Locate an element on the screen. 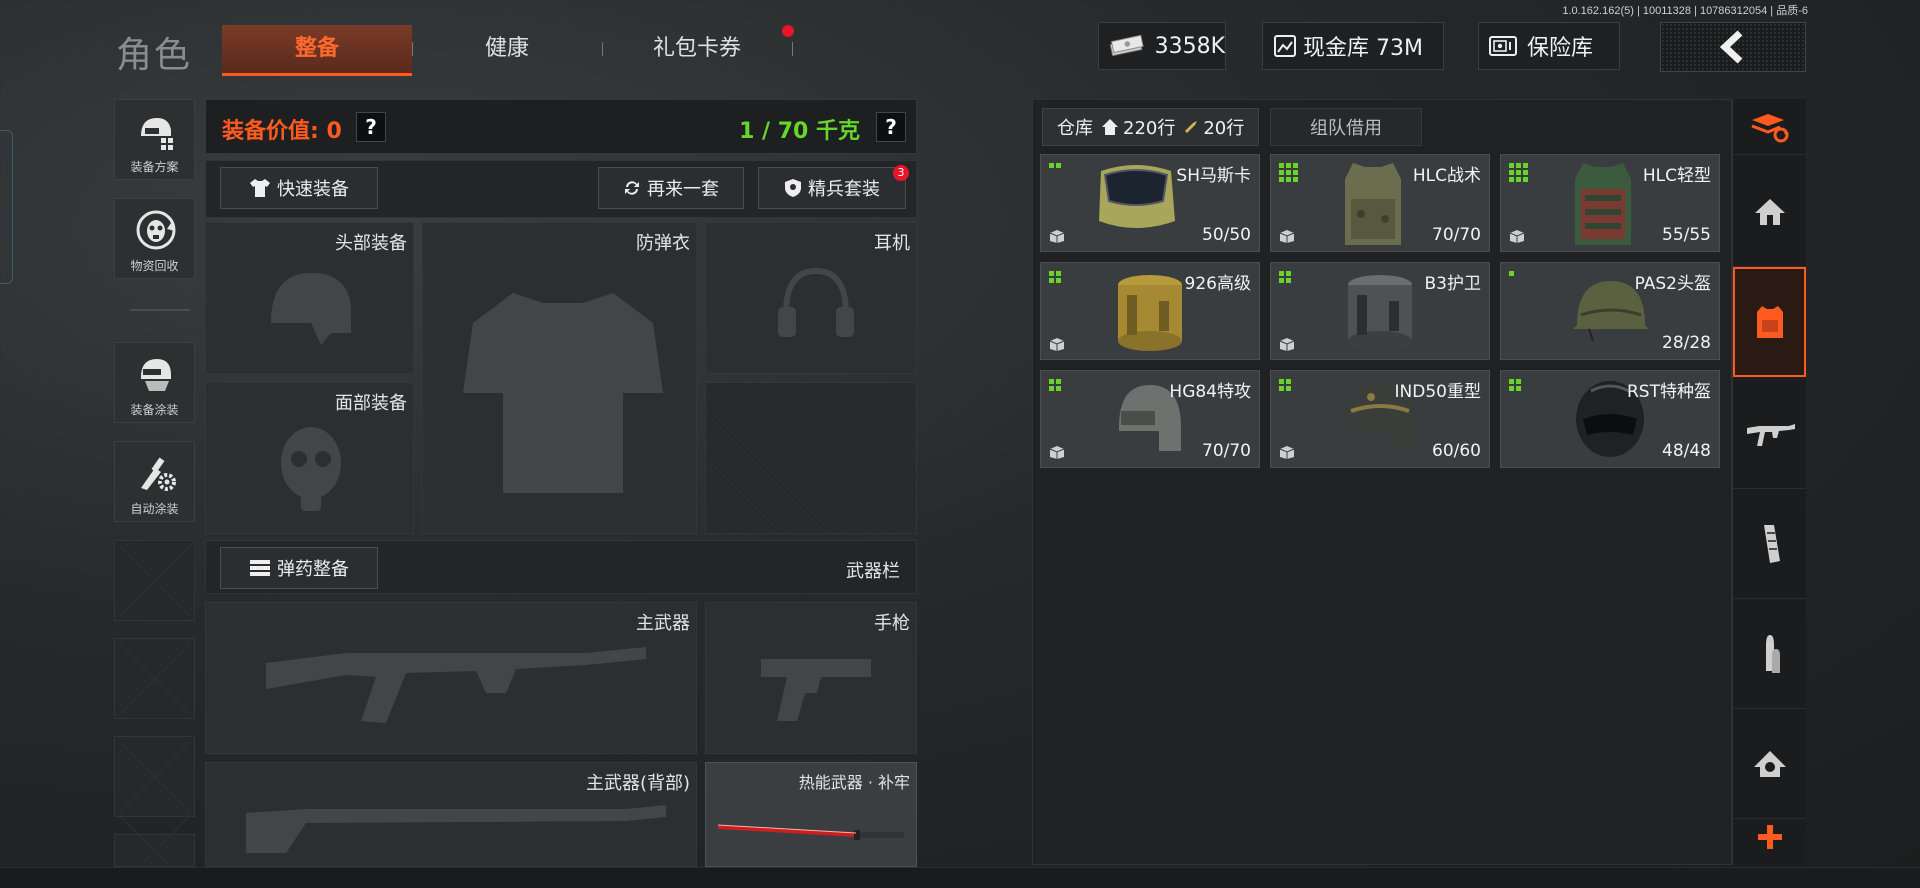 This screenshot has height=888, width=1920. ammo-icon is located at coordinates (260, 568).